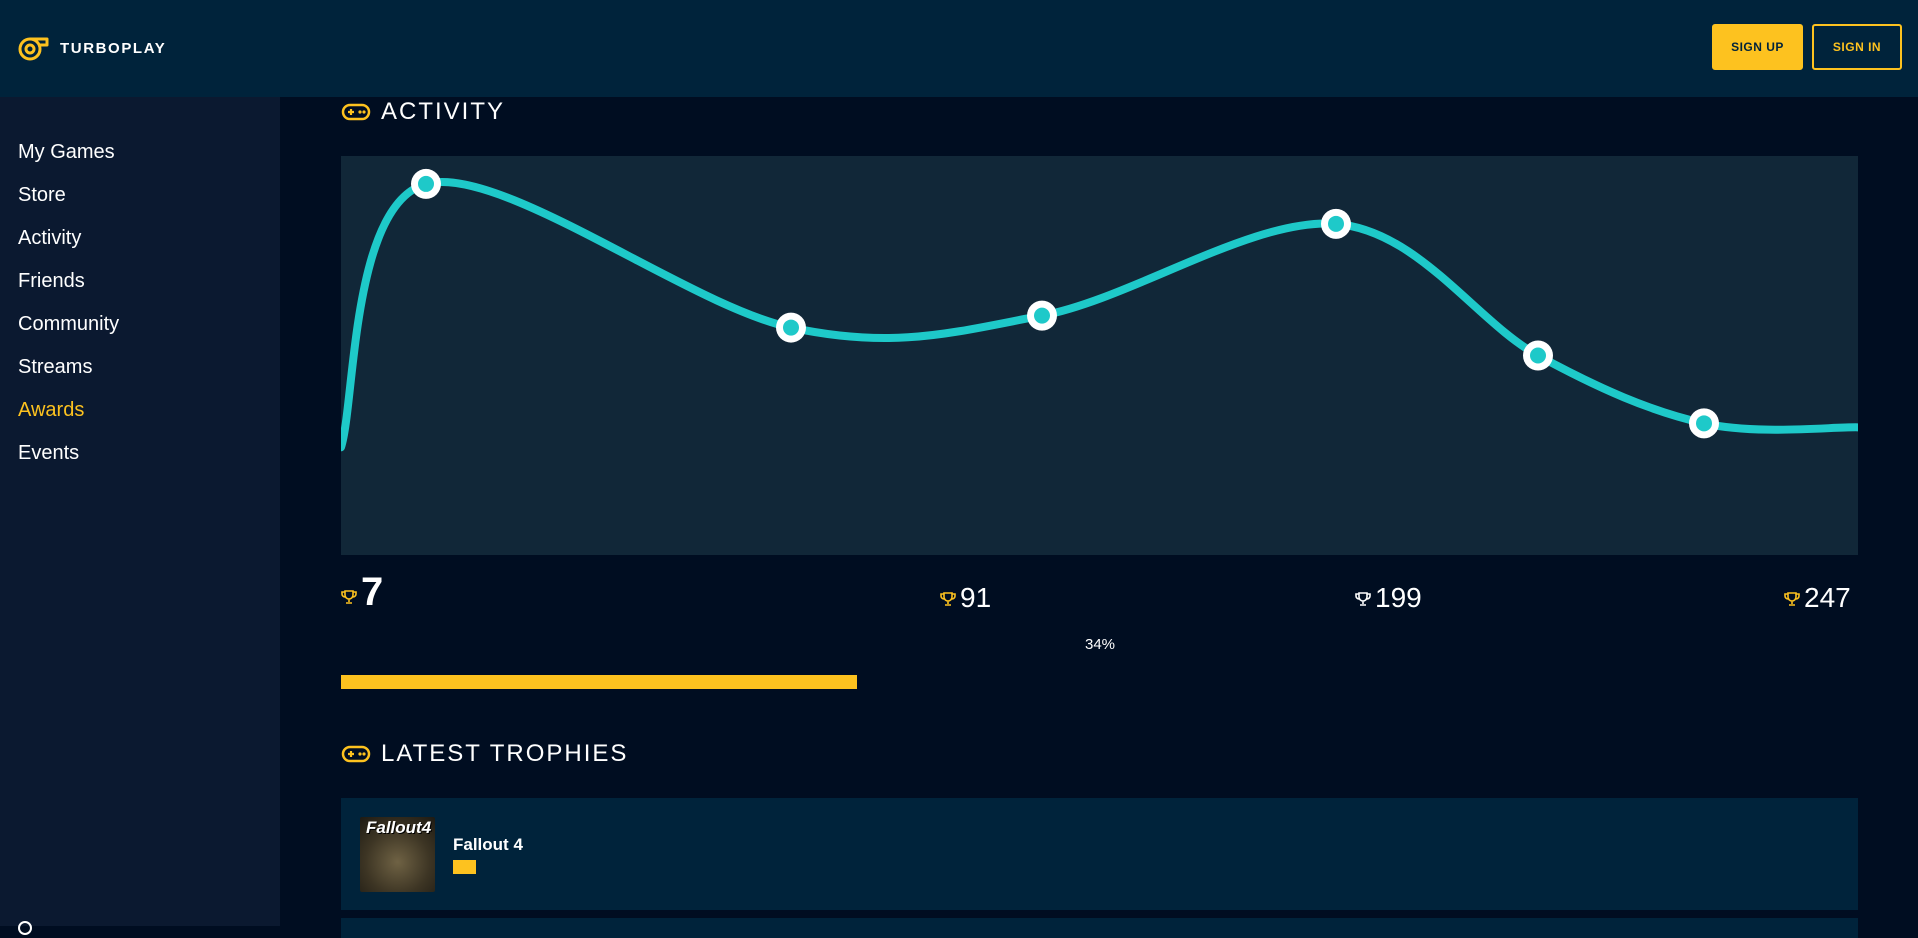 Image resolution: width=1918 pixels, height=938 pixels. Describe the element at coordinates (48, 453) in the screenshot. I see `sidebar-item-events: Events` at that location.